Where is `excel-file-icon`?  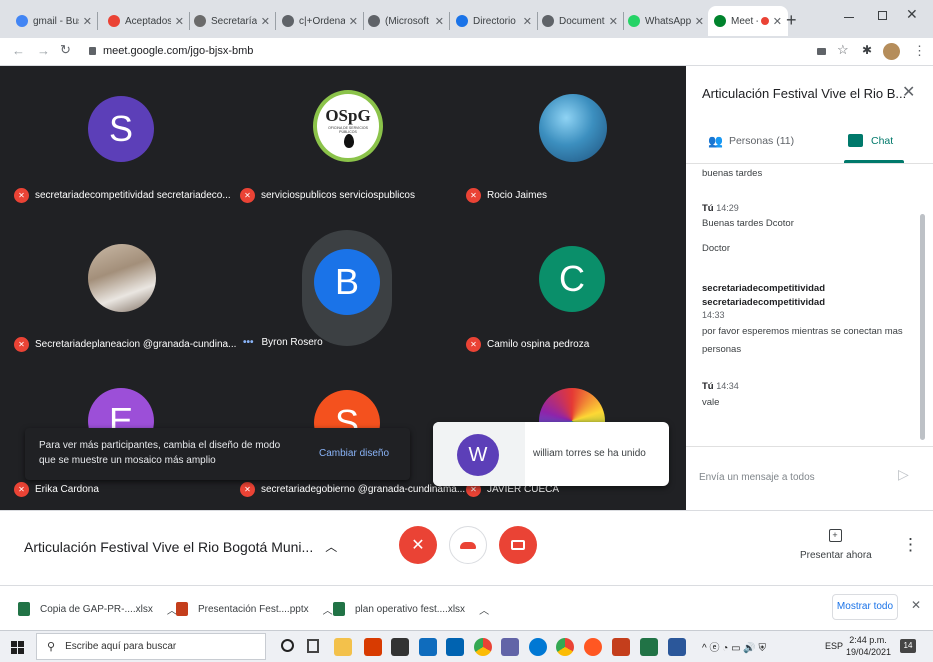 excel-file-icon is located at coordinates (24, 609).